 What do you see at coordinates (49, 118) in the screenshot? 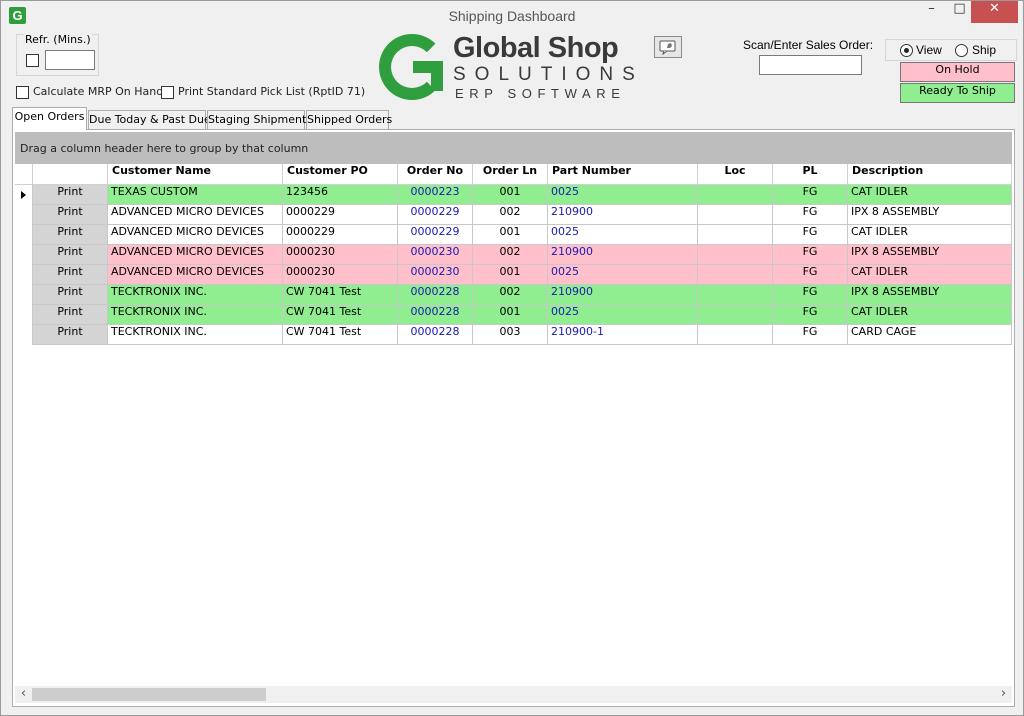
I see `tab-open-orders: Open Orders` at bounding box center [49, 118].